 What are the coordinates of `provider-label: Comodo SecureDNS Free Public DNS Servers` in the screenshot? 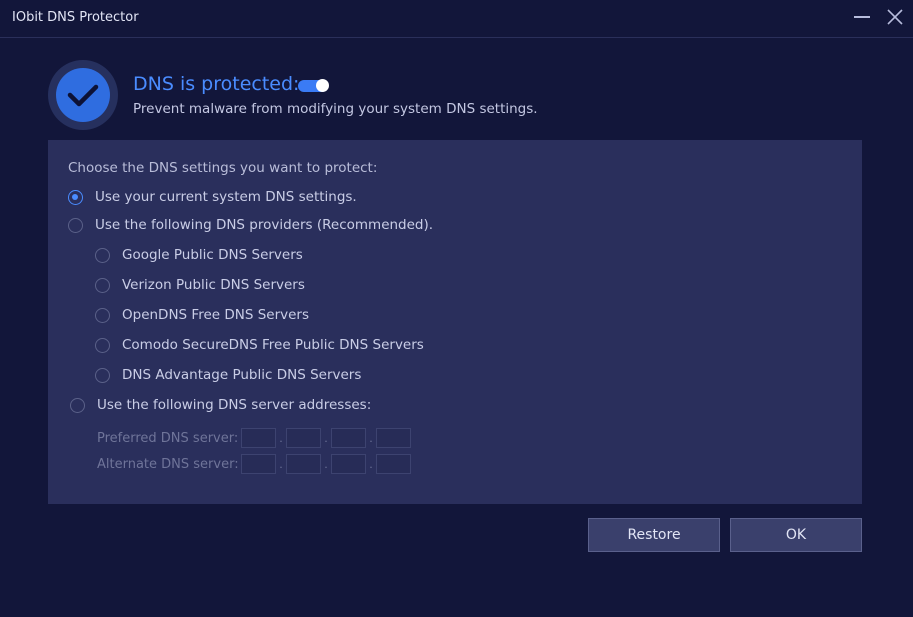 It's located at (273, 345).